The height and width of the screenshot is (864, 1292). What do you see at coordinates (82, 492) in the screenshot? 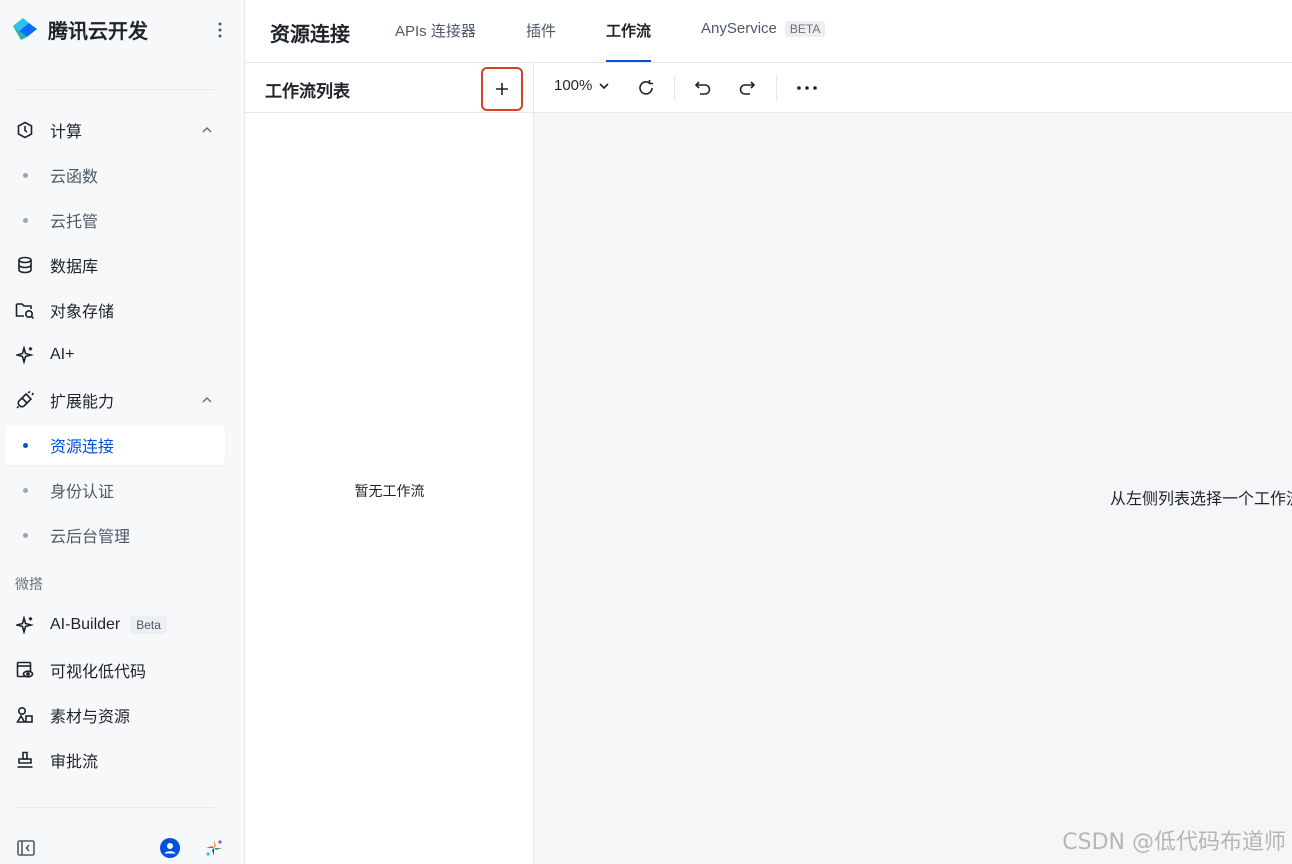
I see `nav-auth-label: 身份认证` at bounding box center [82, 492].